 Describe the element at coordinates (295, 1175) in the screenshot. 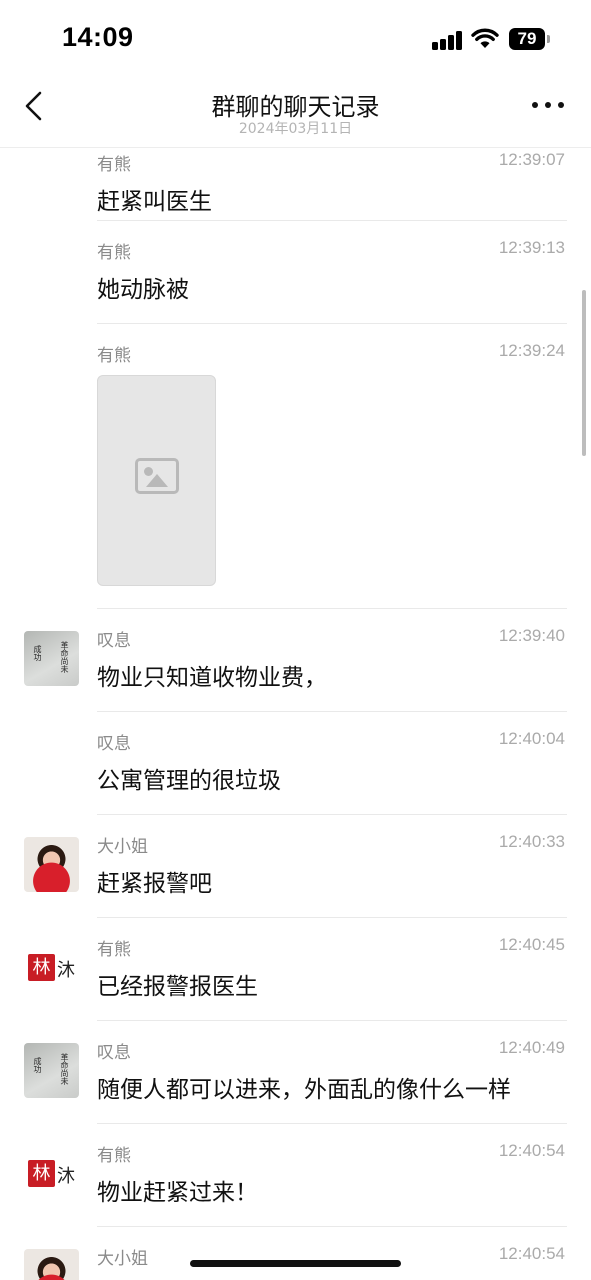

I see `message-item: 林 沐 有熊 12:40:54 物业赶紧过来！` at that location.